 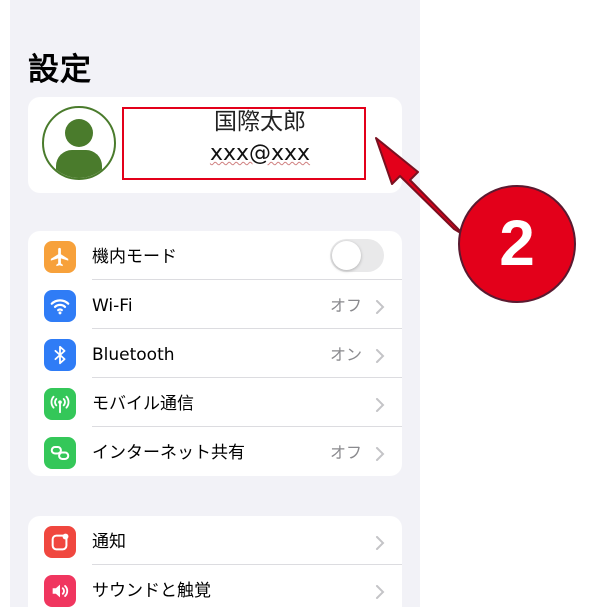 I want to click on wifi-icon, so click(x=60, y=306).